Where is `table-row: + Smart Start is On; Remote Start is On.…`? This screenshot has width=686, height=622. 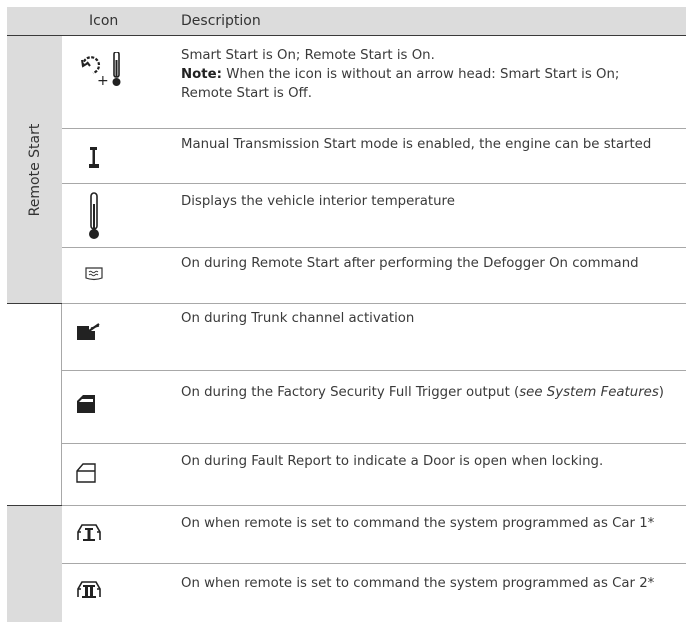
table-row: + Smart Start is On; Remote Start is On.… is located at coordinates (374, 82).